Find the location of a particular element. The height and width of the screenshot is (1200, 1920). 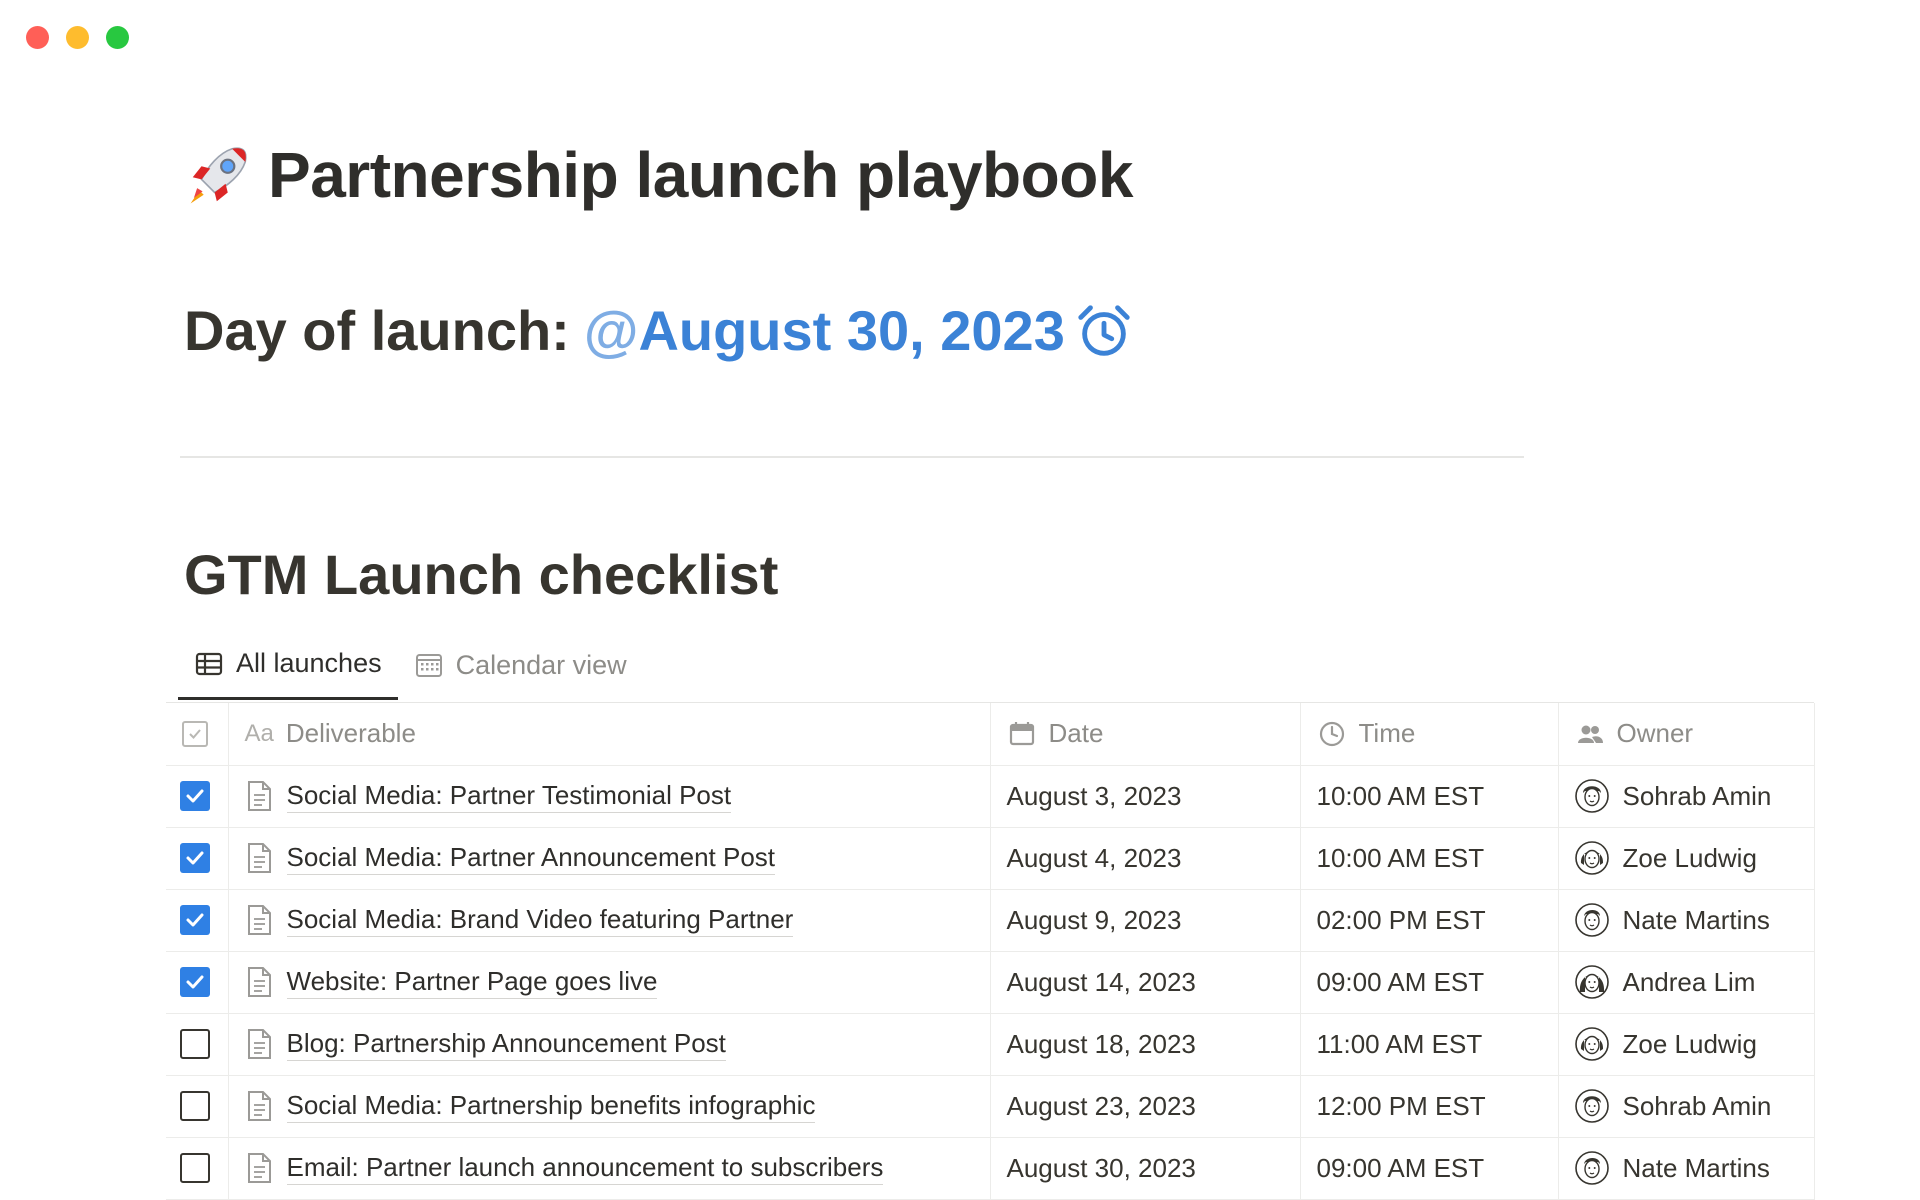

close-window-button is located at coordinates (37, 37).